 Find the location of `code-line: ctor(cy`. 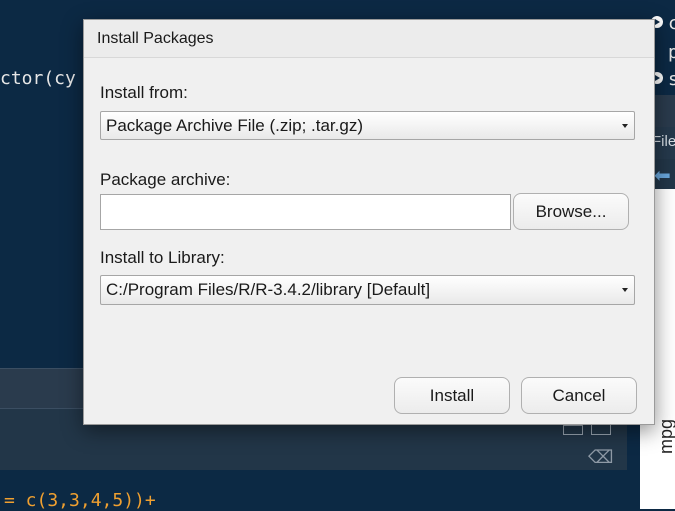

code-line: ctor(cy is located at coordinates (38, 78).